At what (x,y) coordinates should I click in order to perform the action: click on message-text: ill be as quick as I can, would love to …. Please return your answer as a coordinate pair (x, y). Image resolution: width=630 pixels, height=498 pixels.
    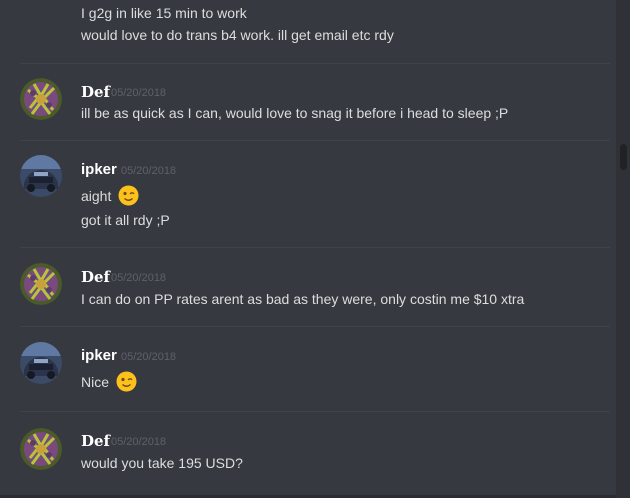
    Looking at the image, I should click on (295, 113).